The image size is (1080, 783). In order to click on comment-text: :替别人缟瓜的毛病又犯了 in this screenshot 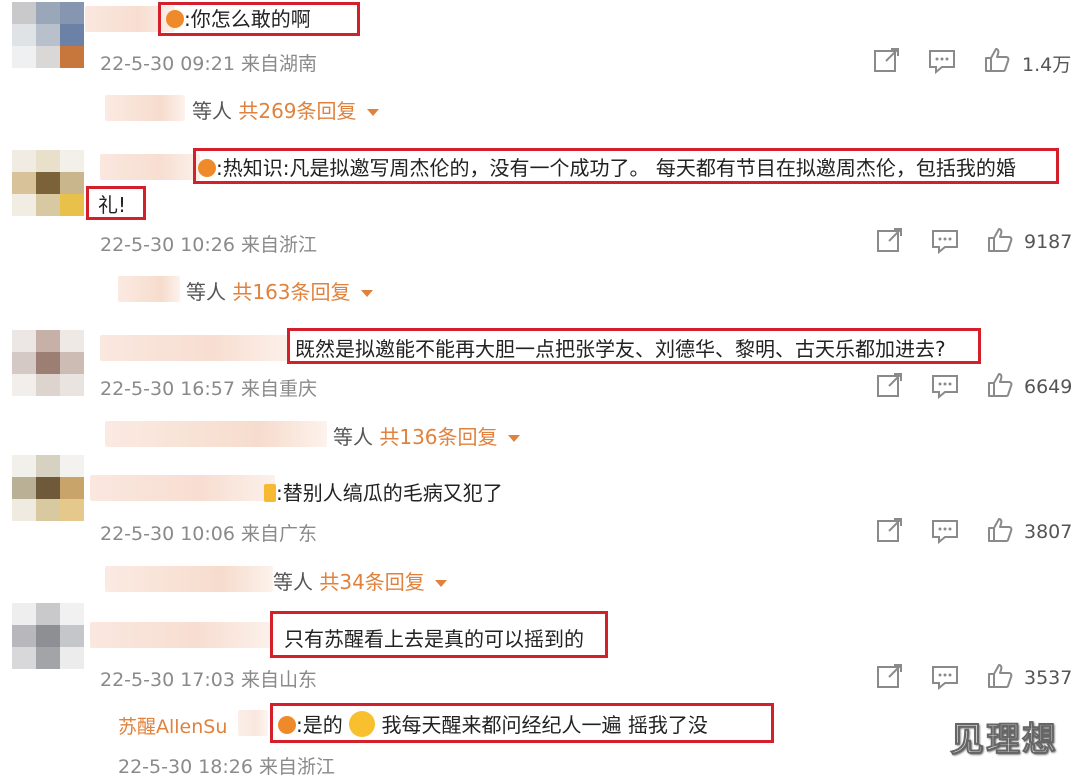, I will do `click(383, 493)`.